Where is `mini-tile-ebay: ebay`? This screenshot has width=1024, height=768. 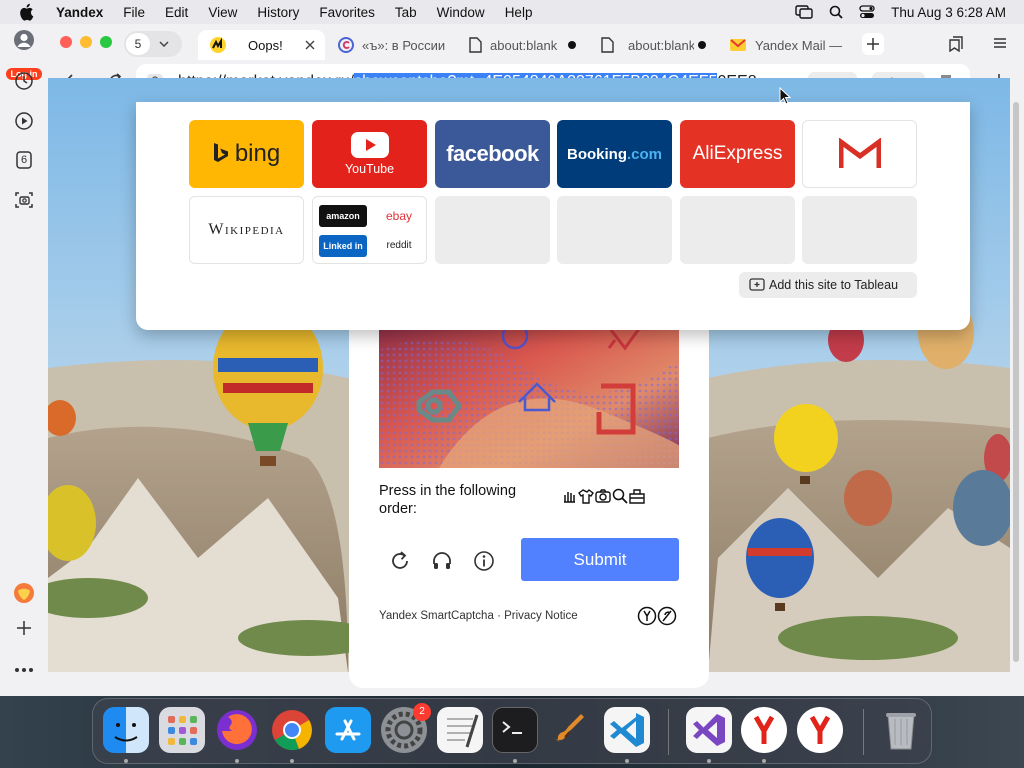 mini-tile-ebay: ebay is located at coordinates (399, 216).